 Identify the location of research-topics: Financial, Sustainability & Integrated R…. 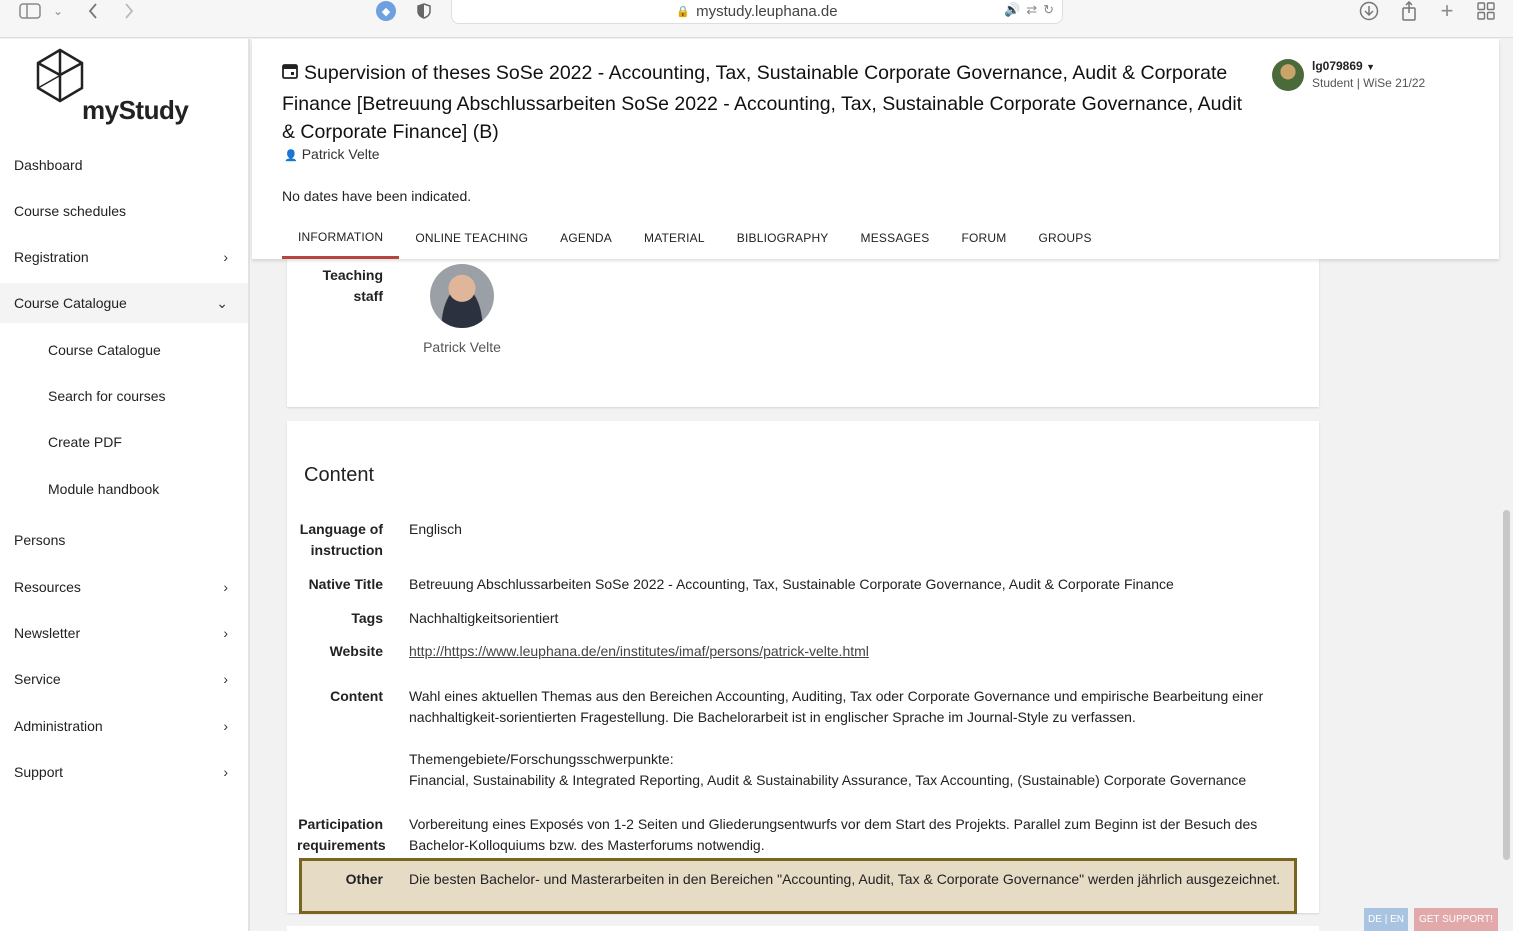
(828, 780).